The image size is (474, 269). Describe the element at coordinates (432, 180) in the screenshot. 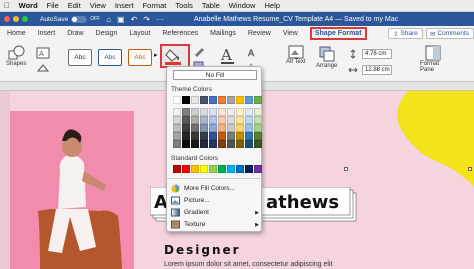

I see `yellow-blob-shape` at that location.